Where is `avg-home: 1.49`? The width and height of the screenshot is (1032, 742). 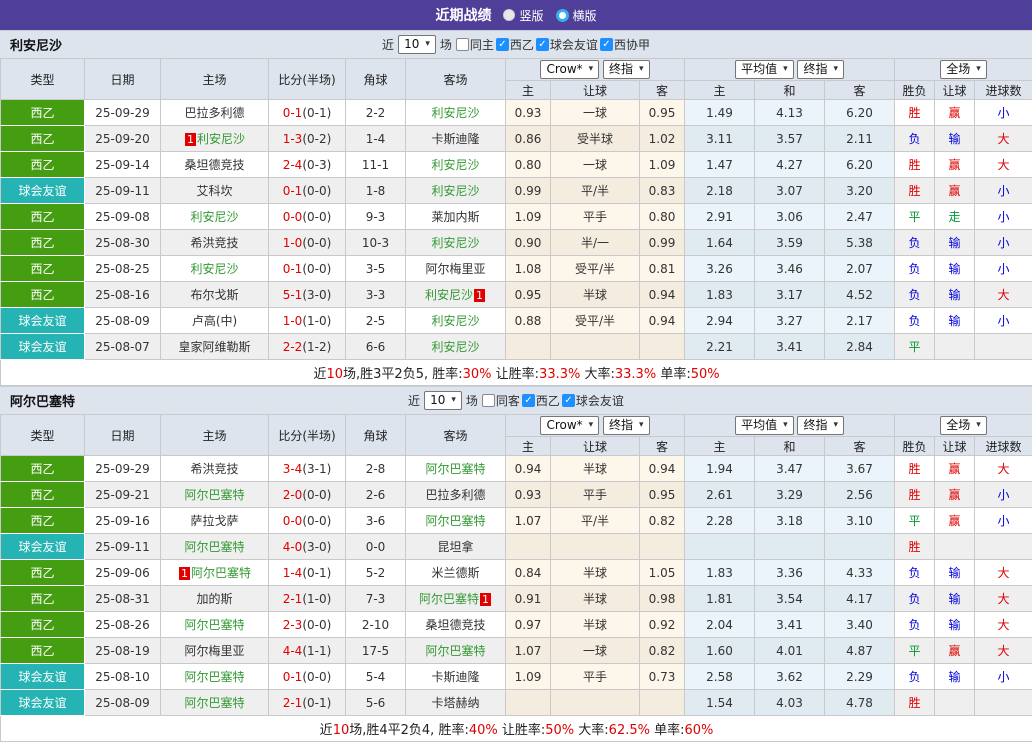
avg-home: 1.49 is located at coordinates (720, 113).